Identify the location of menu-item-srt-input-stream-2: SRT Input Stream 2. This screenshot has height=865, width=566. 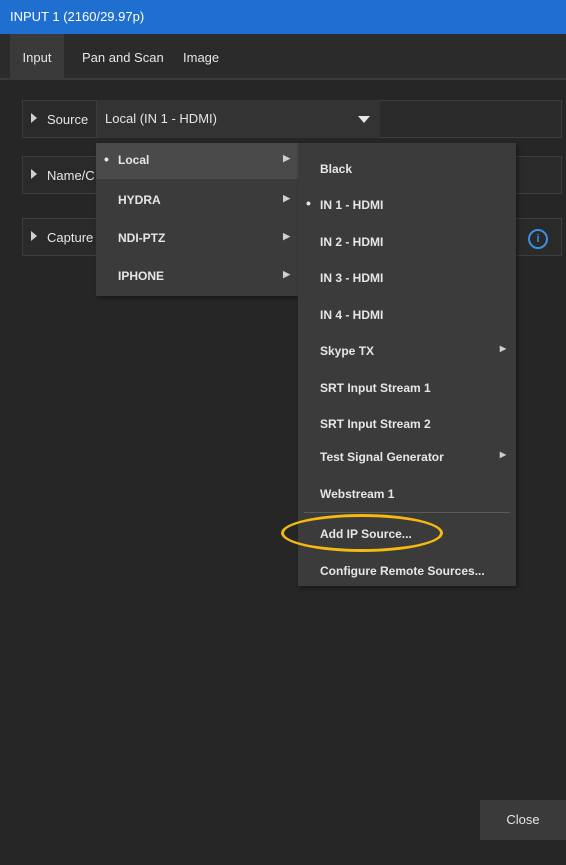
(407, 424).